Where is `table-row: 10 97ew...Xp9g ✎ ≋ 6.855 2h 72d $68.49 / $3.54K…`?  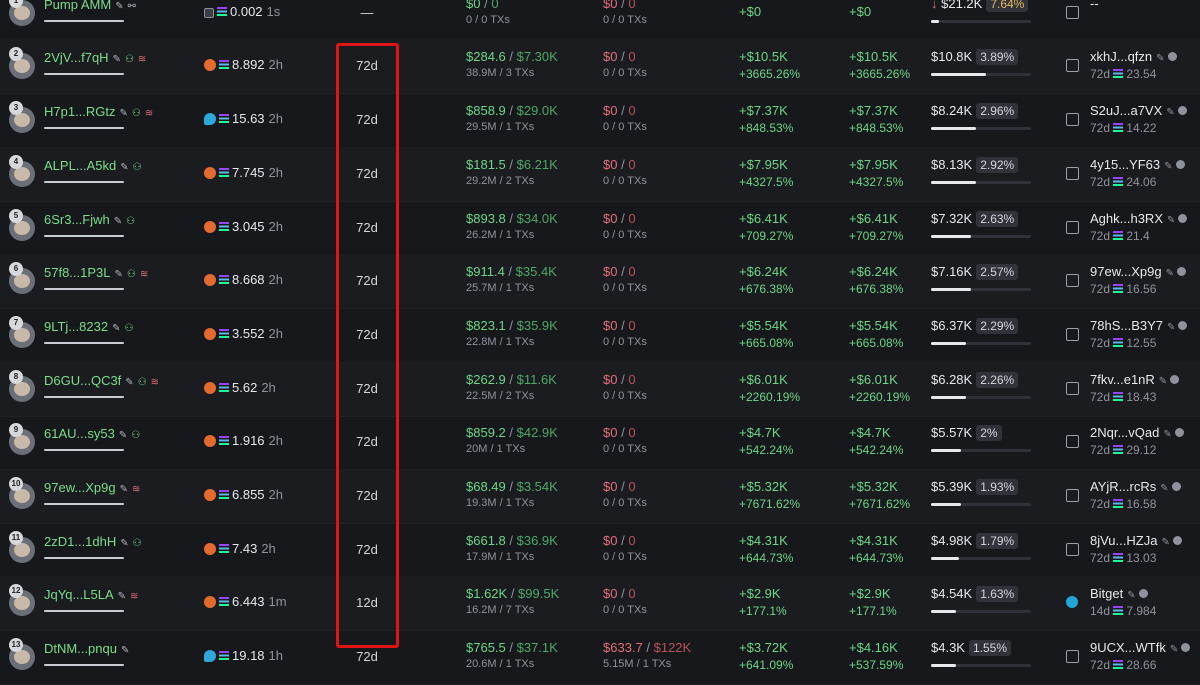
table-row: 10 97ew...Xp9g ✎ ≋ 6.855 2h 72d $68.49 / $3.54K… is located at coordinates (600, 496).